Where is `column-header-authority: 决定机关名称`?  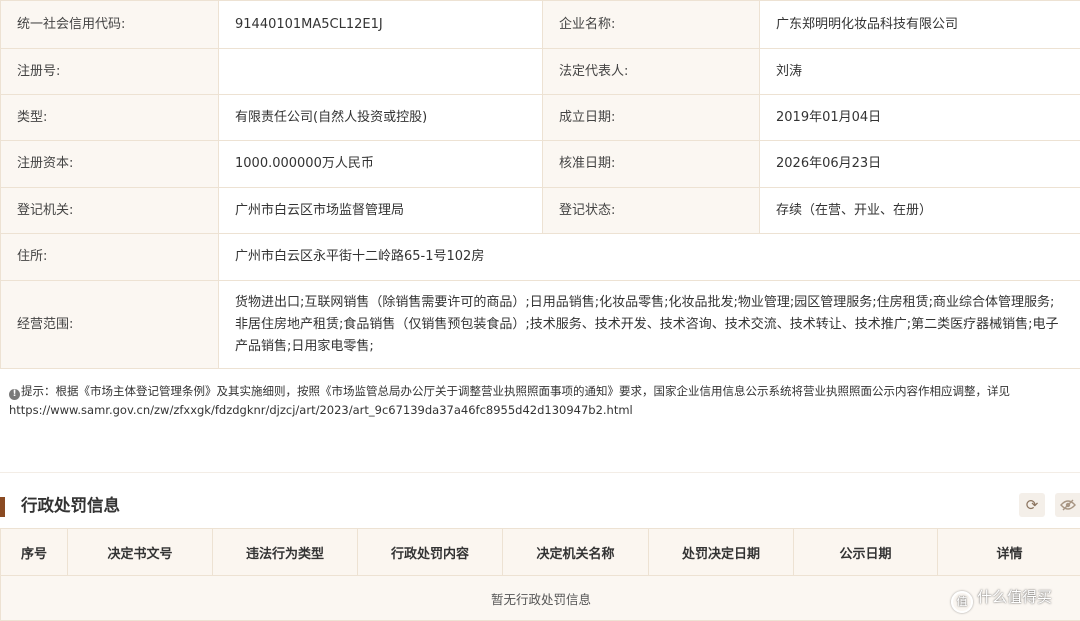
column-header-authority: 决定机关名称 is located at coordinates (576, 552).